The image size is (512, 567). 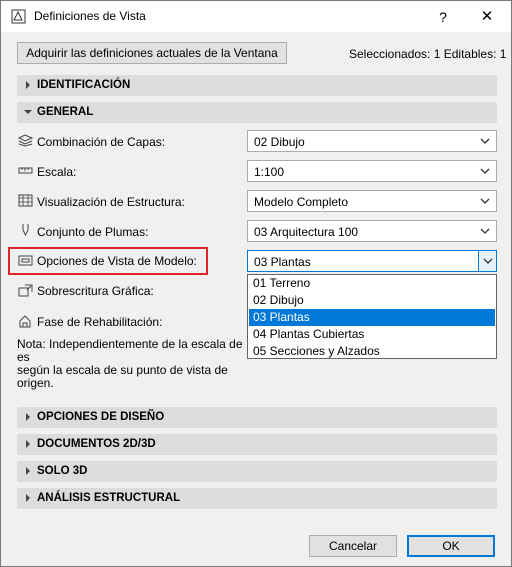 I want to click on model-view-icon, so click(x=25, y=260).